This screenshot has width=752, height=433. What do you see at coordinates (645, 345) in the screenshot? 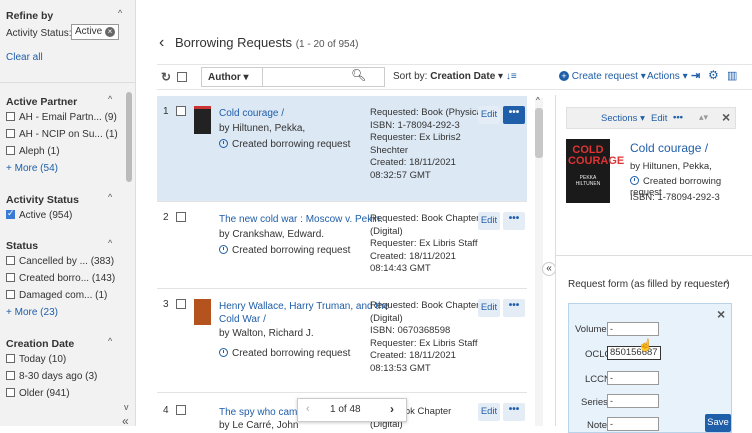
I see `mouse-cursor-icon: ☝` at bounding box center [645, 345].